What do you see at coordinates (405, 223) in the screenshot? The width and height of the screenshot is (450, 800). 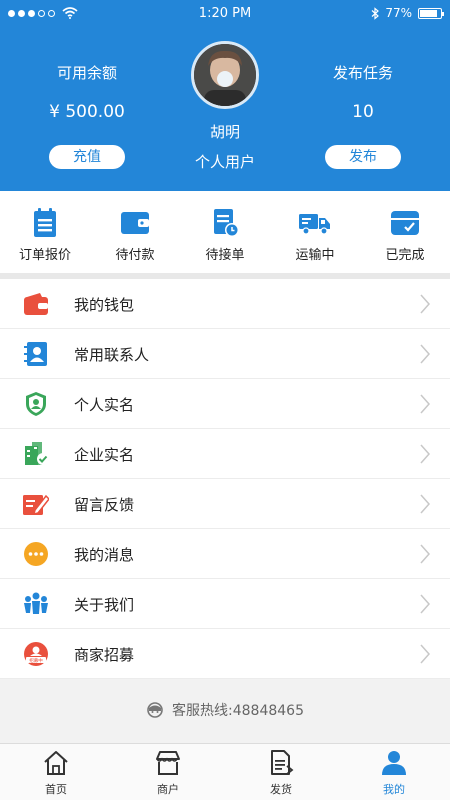 I see `completed-box-icon` at bounding box center [405, 223].